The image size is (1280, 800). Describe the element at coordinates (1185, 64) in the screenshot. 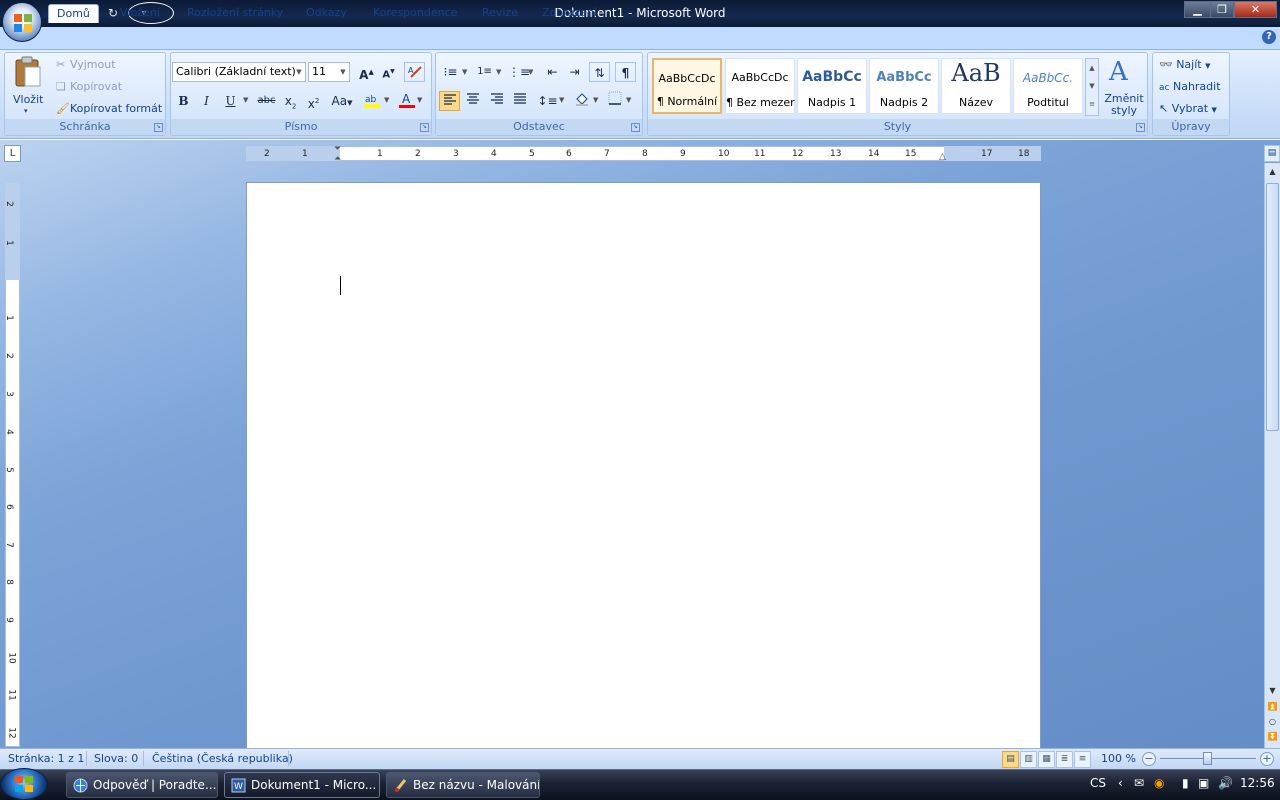

I see `find-button: 👓 Najít ▼` at that location.